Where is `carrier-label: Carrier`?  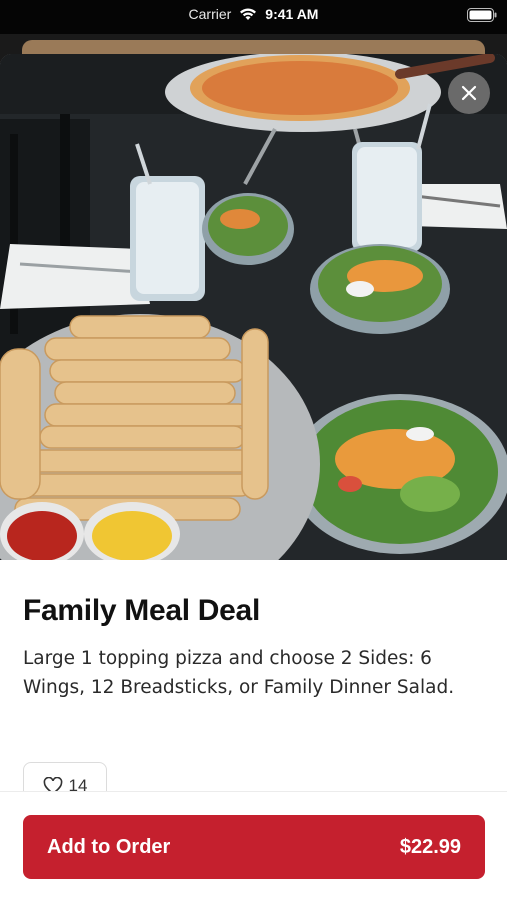
carrier-label: Carrier is located at coordinates (210, 14).